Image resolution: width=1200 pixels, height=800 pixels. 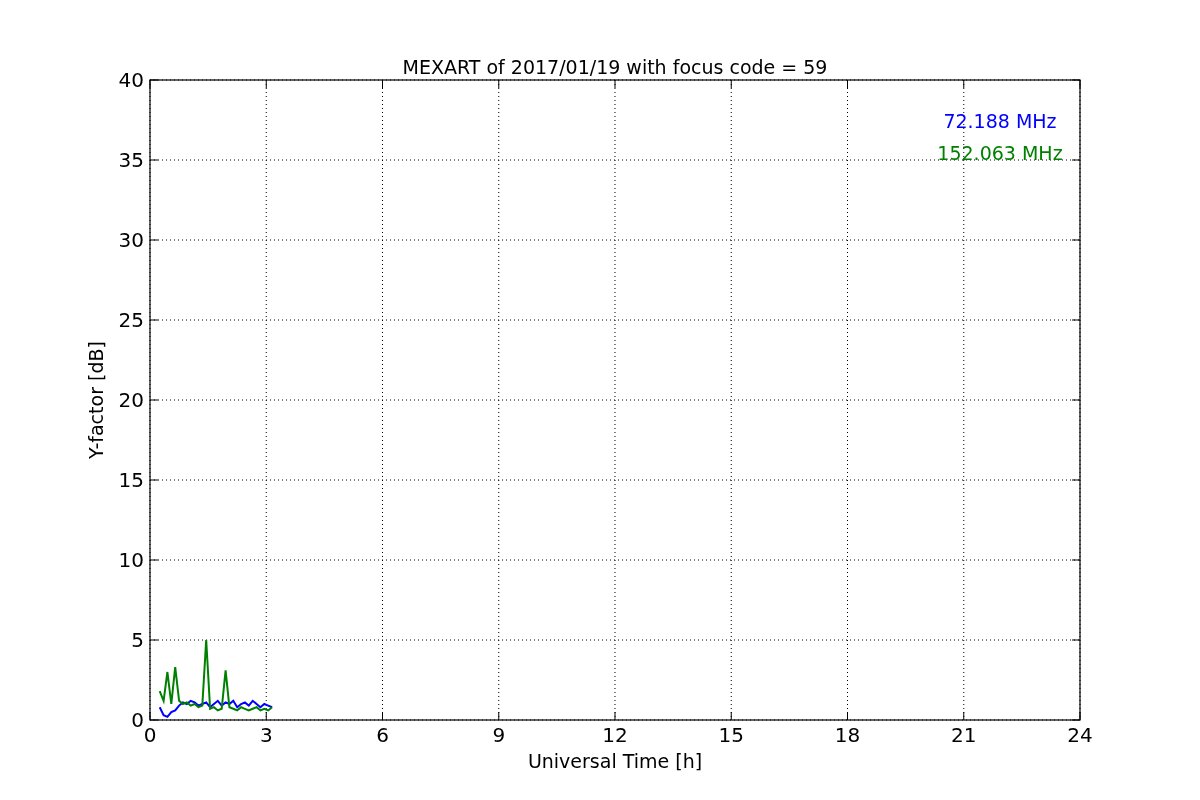 What do you see at coordinates (131, 160) in the screenshot?
I see `tick-label: 35` at bounding box center [131, 160].